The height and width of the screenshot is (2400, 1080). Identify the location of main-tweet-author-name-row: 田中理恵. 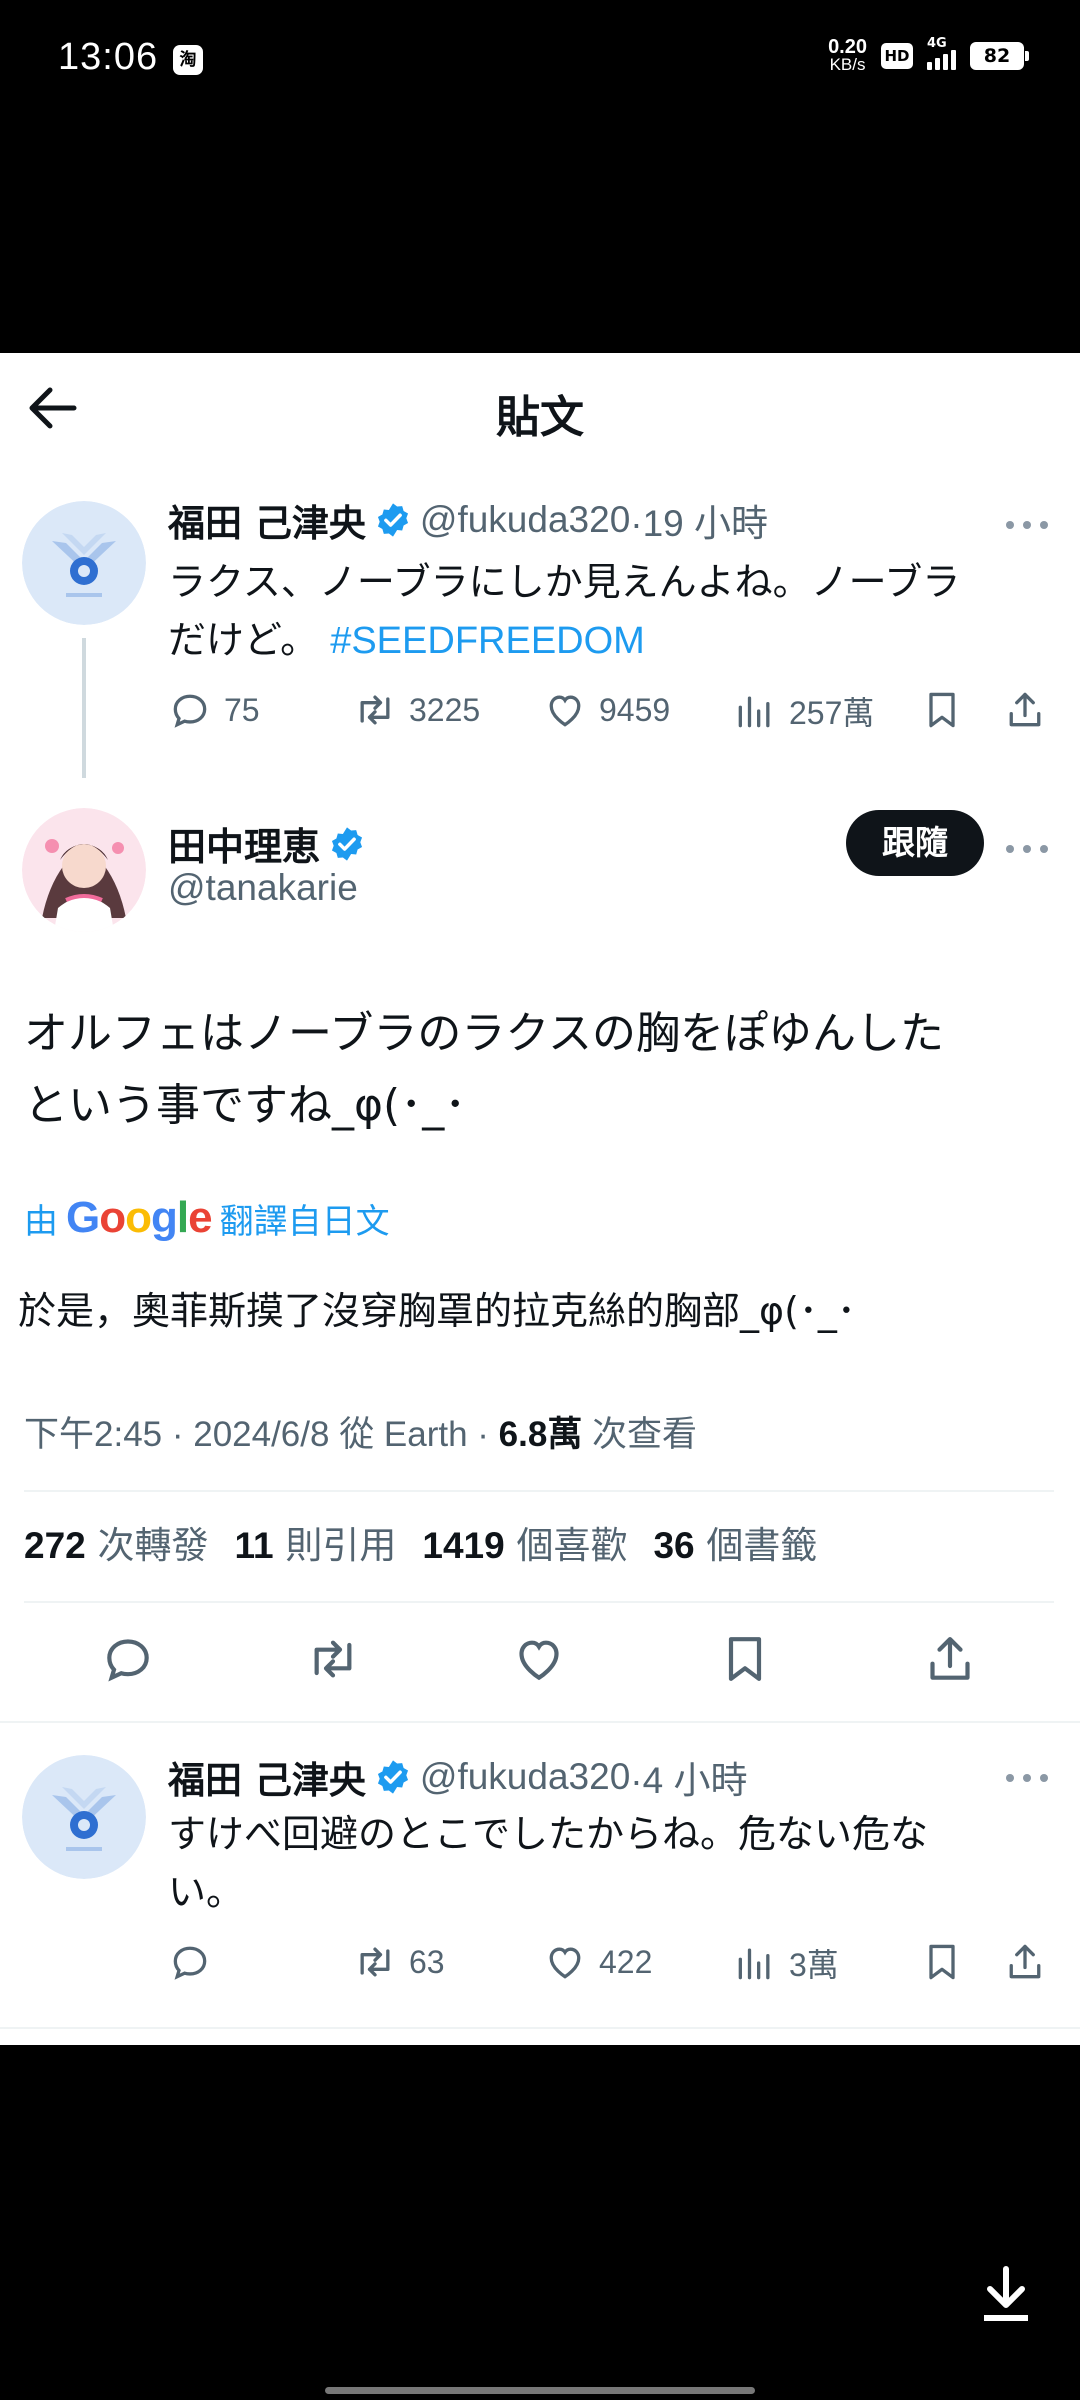
(271, 843).